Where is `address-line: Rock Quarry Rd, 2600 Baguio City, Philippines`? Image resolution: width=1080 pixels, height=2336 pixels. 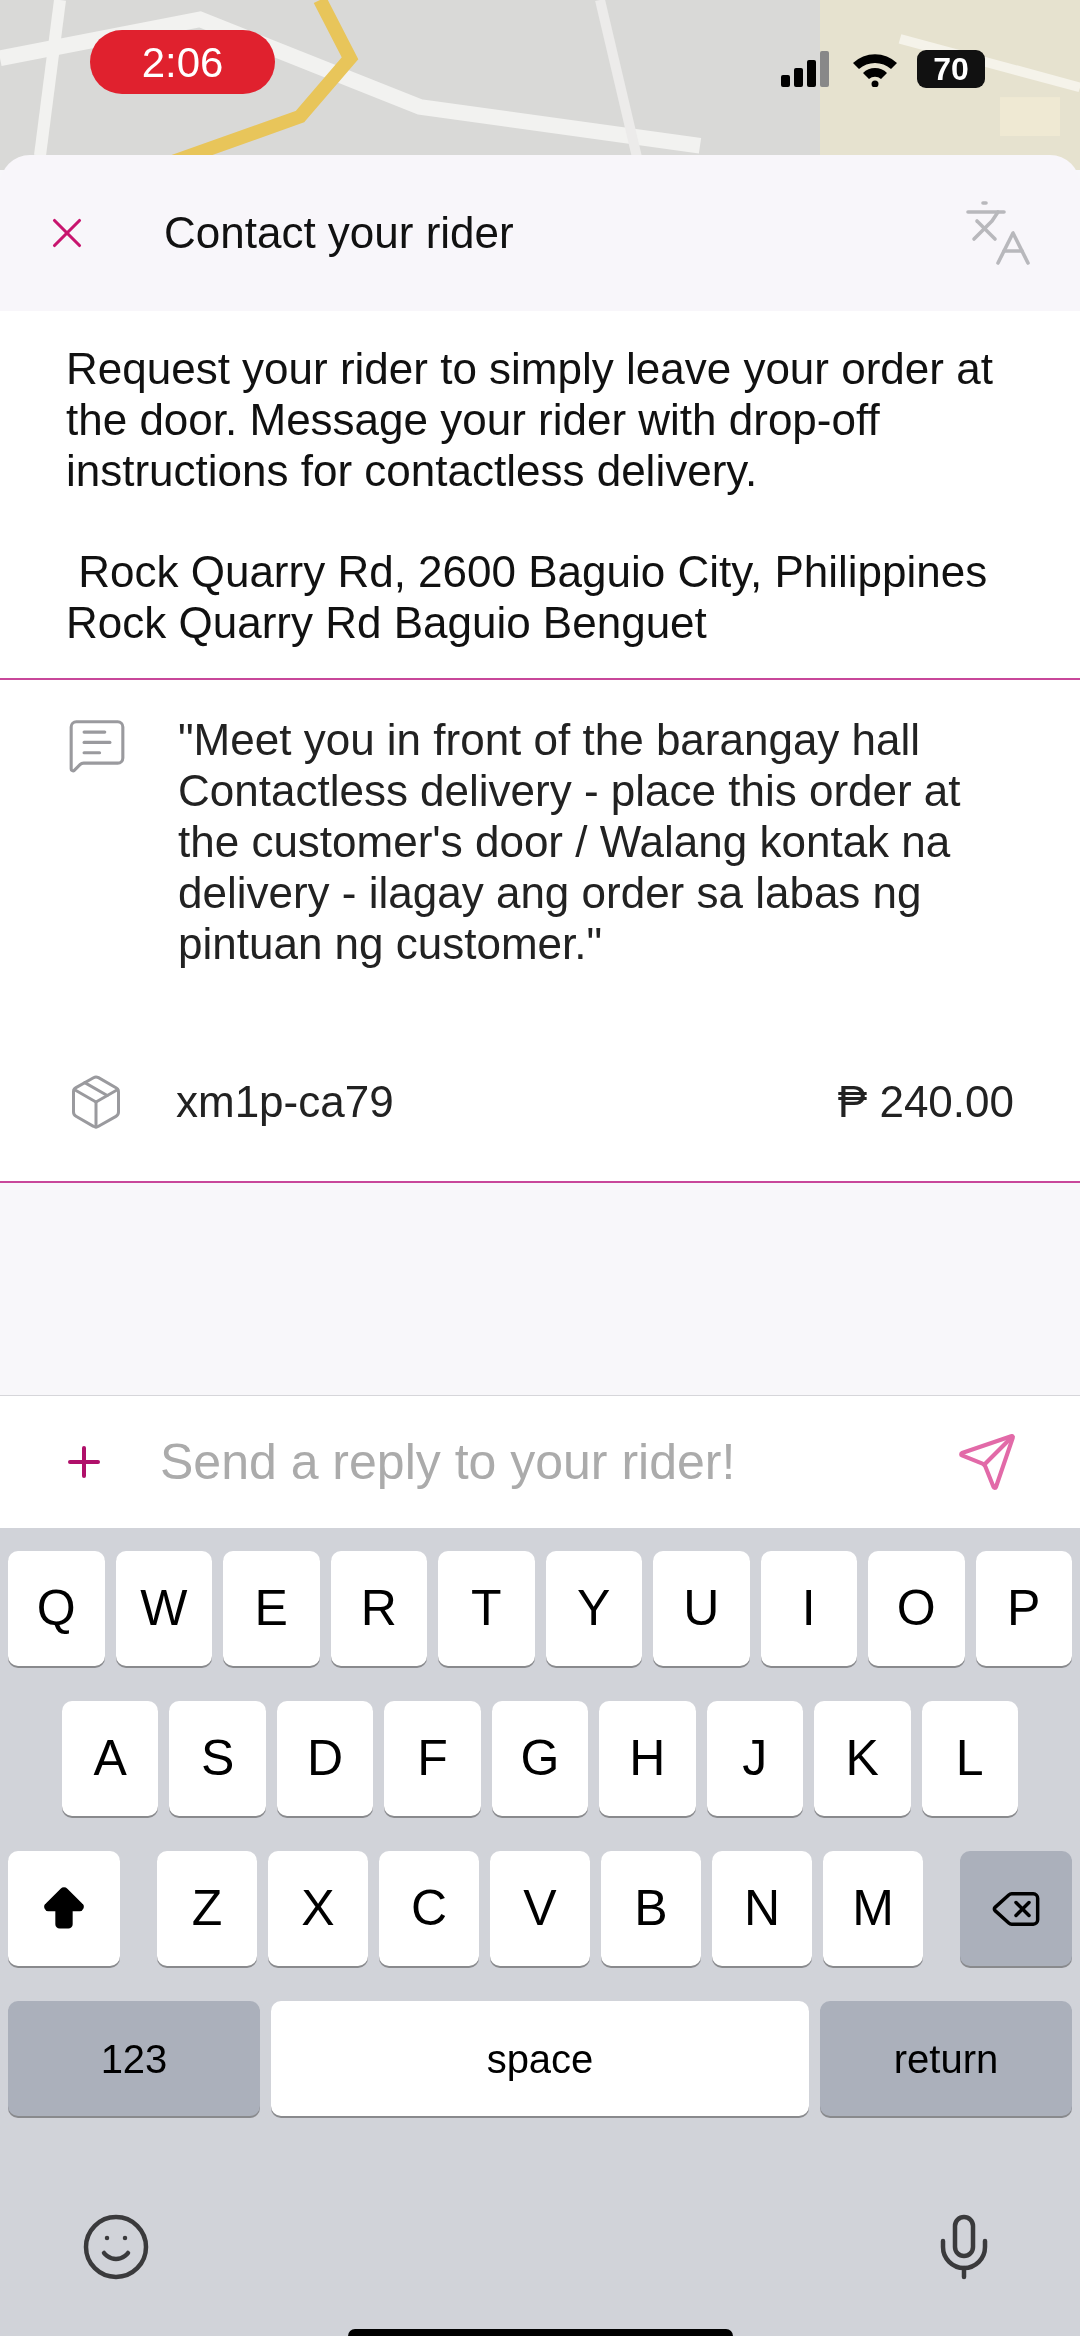 address-line: Rock Quarry Rd, 2600 Baguio City, Philippines is located at coordinates (533, 571).